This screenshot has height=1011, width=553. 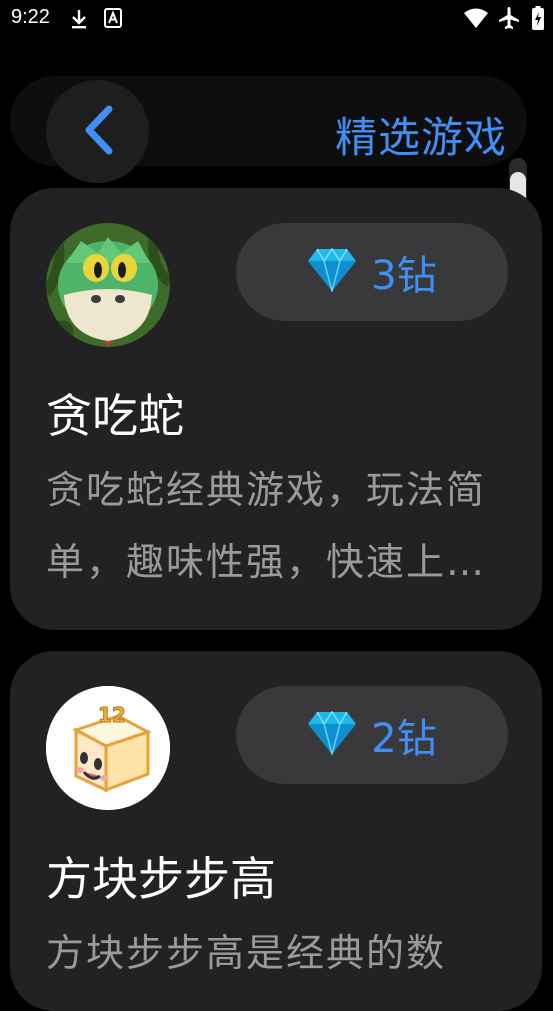 What do you see at coordinates (112, 715) in the screenshot?
I see `svg-text: 12` at bounding box center [112, 715].